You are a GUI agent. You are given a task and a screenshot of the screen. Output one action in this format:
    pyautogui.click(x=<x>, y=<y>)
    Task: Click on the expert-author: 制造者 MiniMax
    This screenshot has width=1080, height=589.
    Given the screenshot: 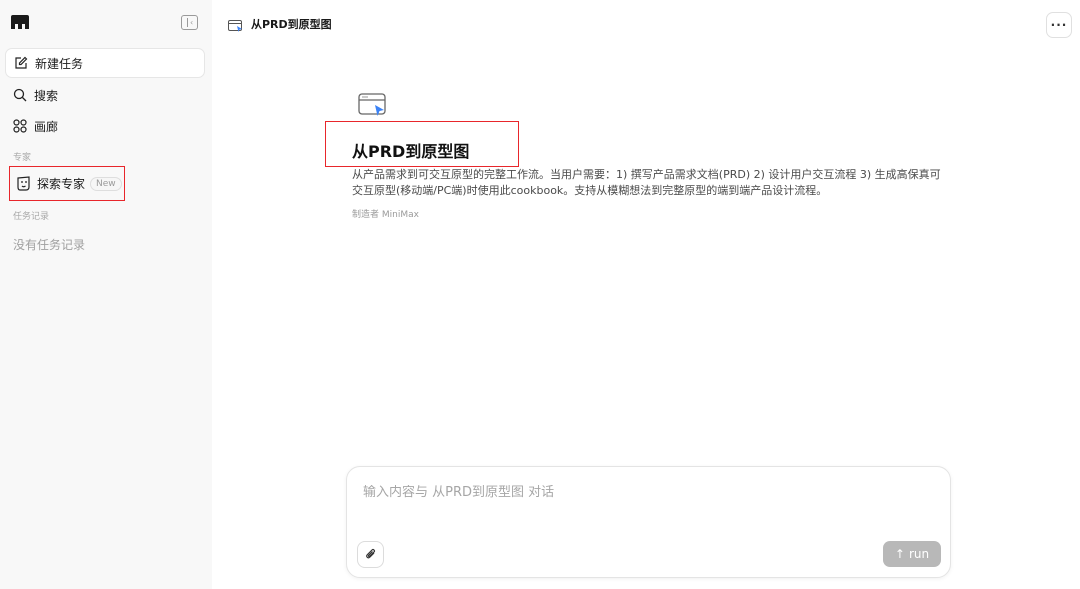 What is the action you would take?
    pyautogui.click(x=385, y=215)
    